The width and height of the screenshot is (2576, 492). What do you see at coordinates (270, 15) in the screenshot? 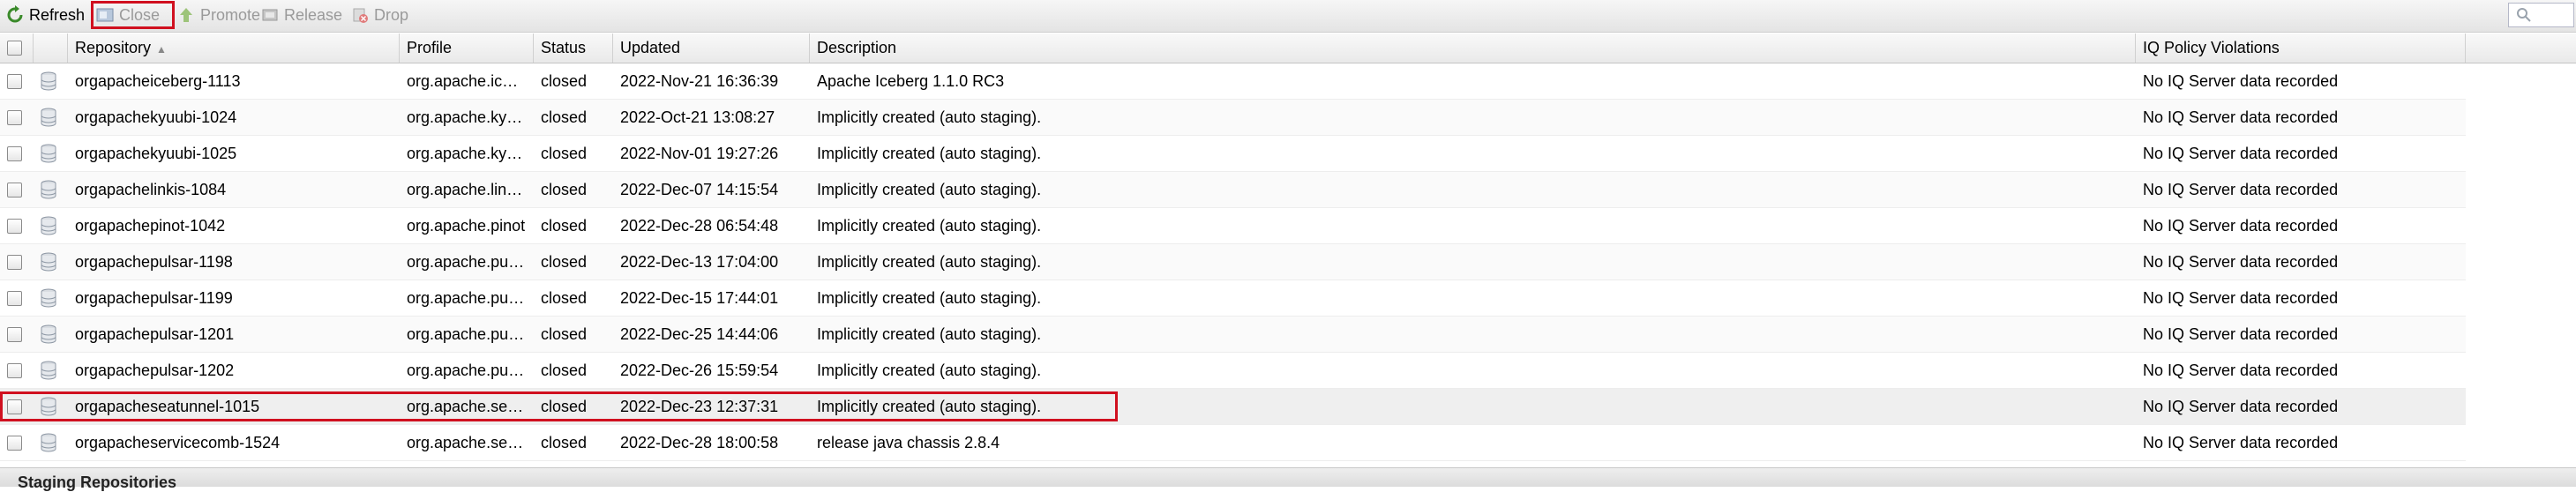
I see `release-icon` at bounding box center [270, 15].